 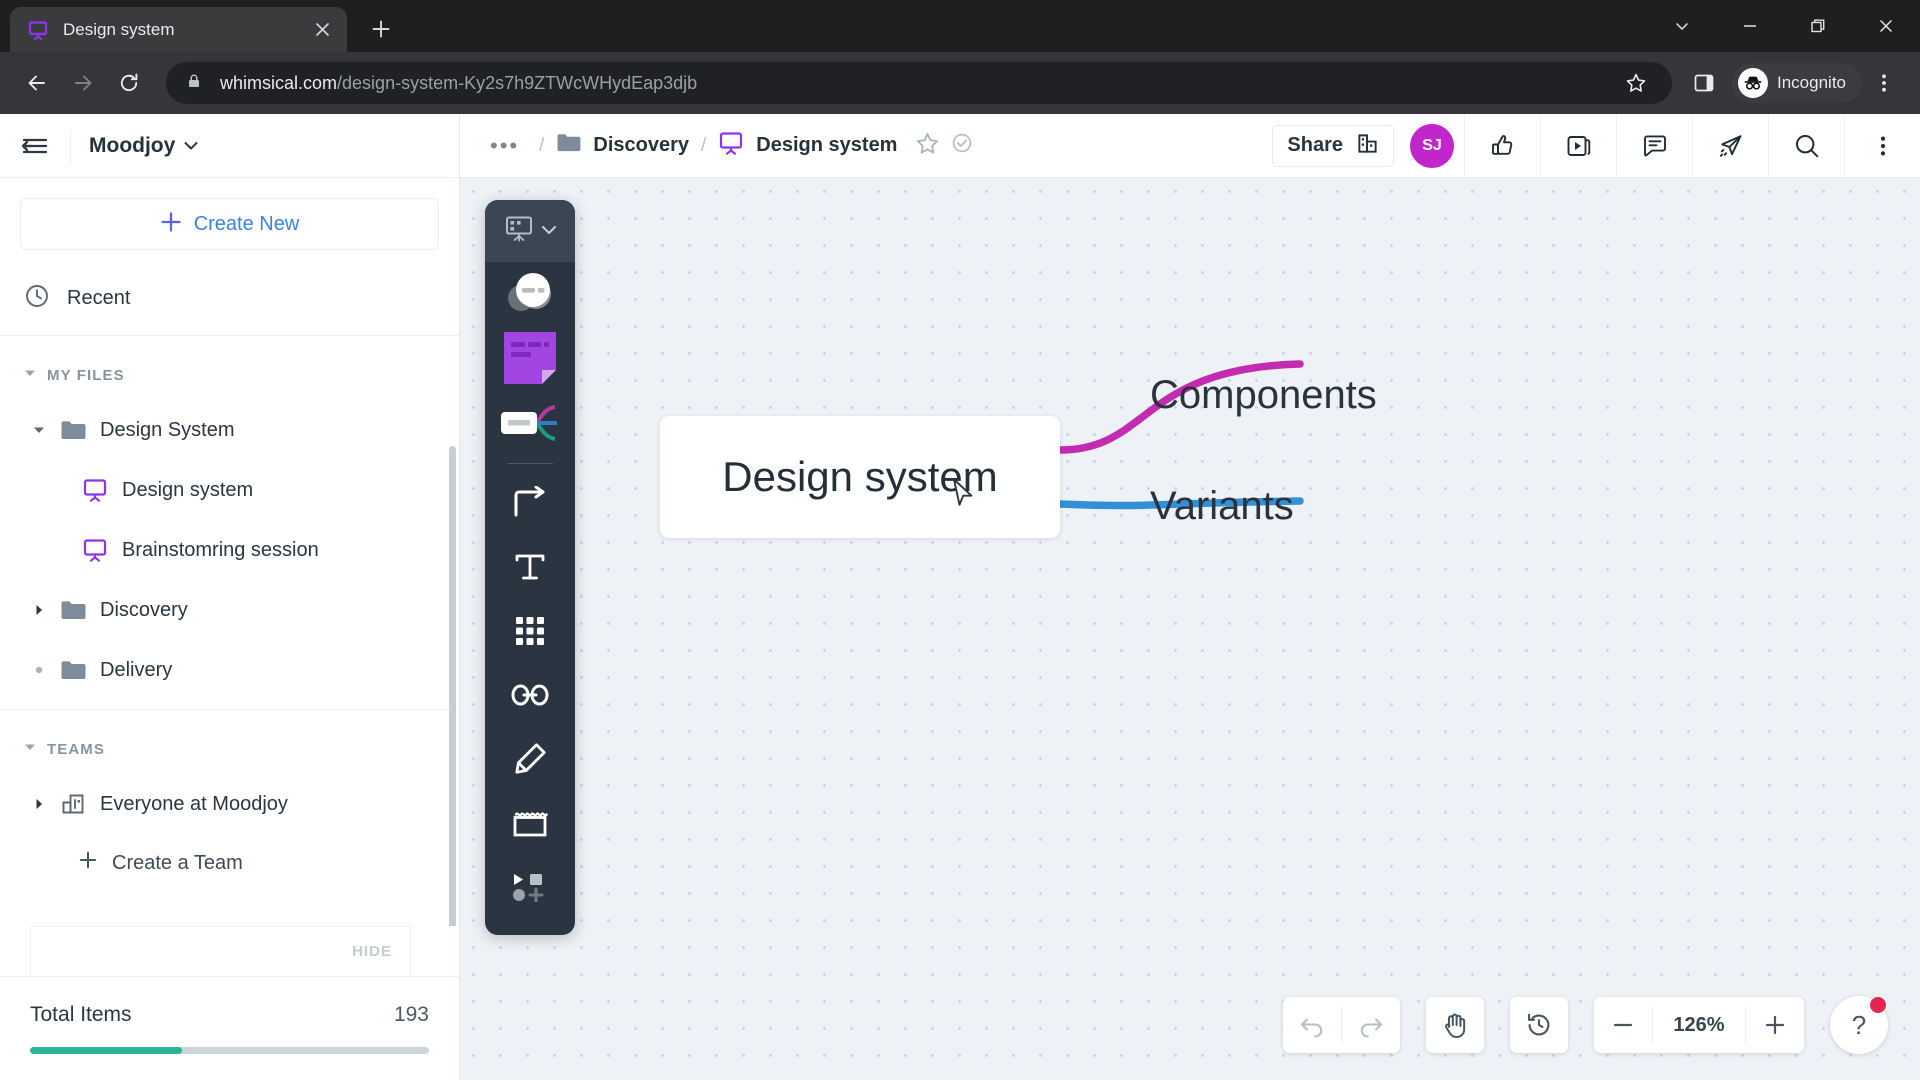 I want to click on tab-search-chevron-icon, so click(x=1682, y=26).